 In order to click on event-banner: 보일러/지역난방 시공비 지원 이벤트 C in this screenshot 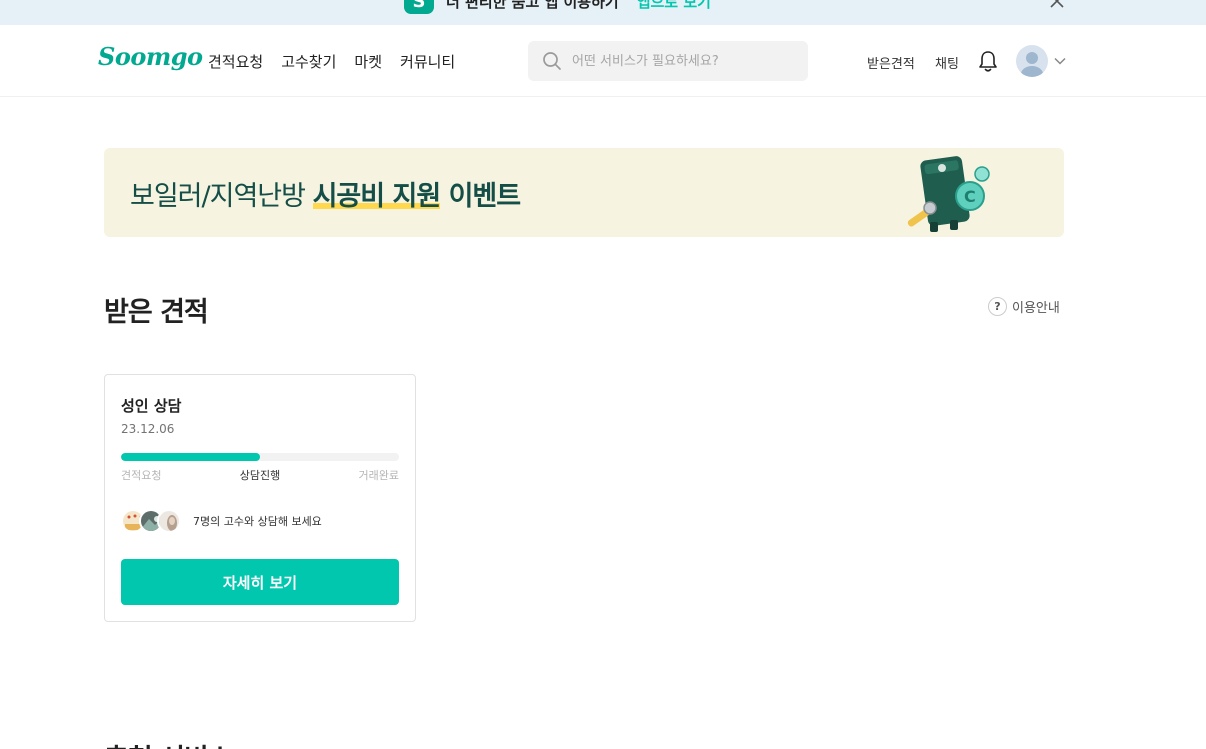, I will do `click(584, 192)`.